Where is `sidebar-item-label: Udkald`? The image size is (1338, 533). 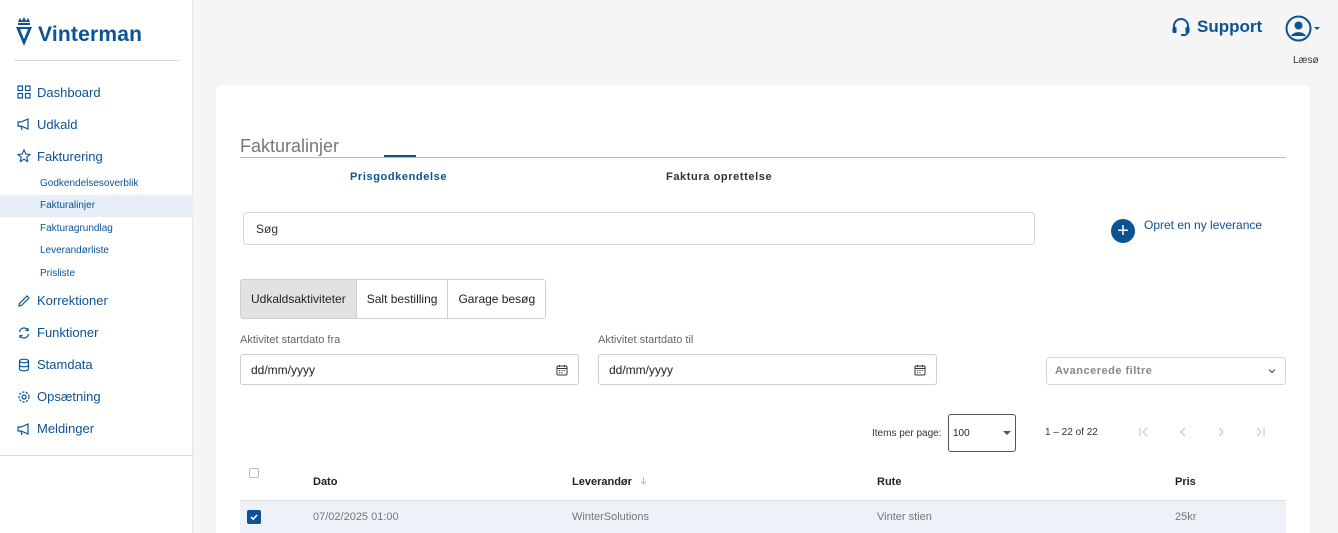 sidebar-item-label: Udkald is located at coordinates (57, 124).